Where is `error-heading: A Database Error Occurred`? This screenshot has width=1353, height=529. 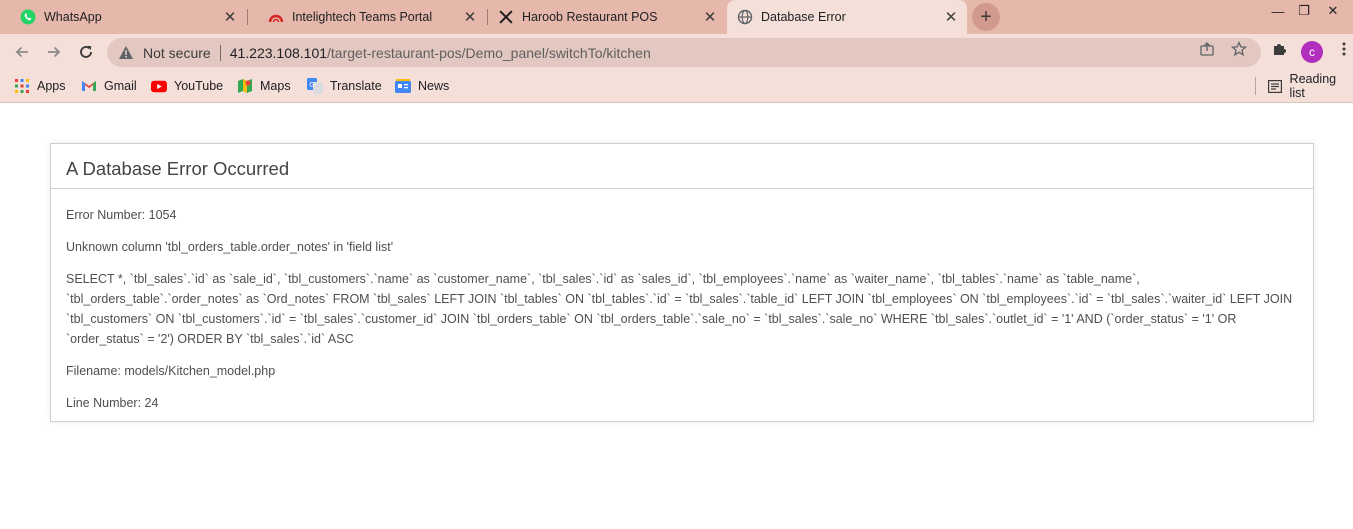 error-heading: A Database Error Occurred is located at coordinates (682, 166).